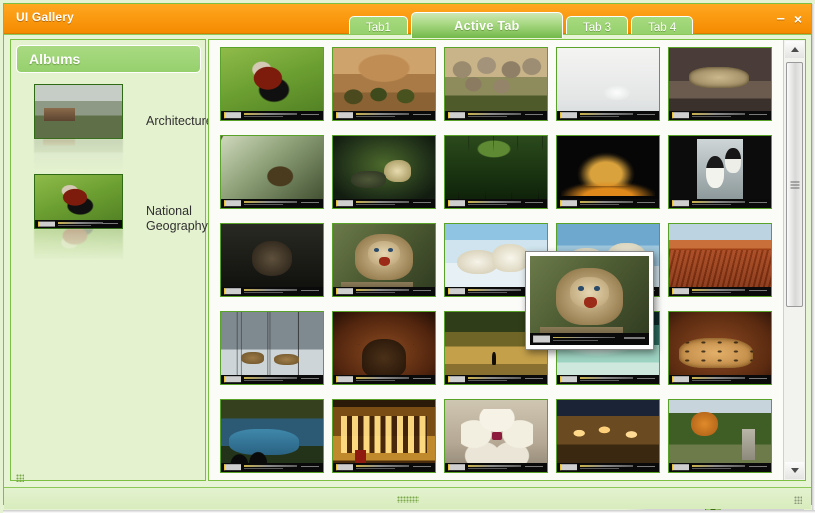 This screenshot has width=815, height=513. What do you see at coordinates (597, 27) in the screenshot?
I see `tab-label: Tab 3` at bounding box center [597, 27].